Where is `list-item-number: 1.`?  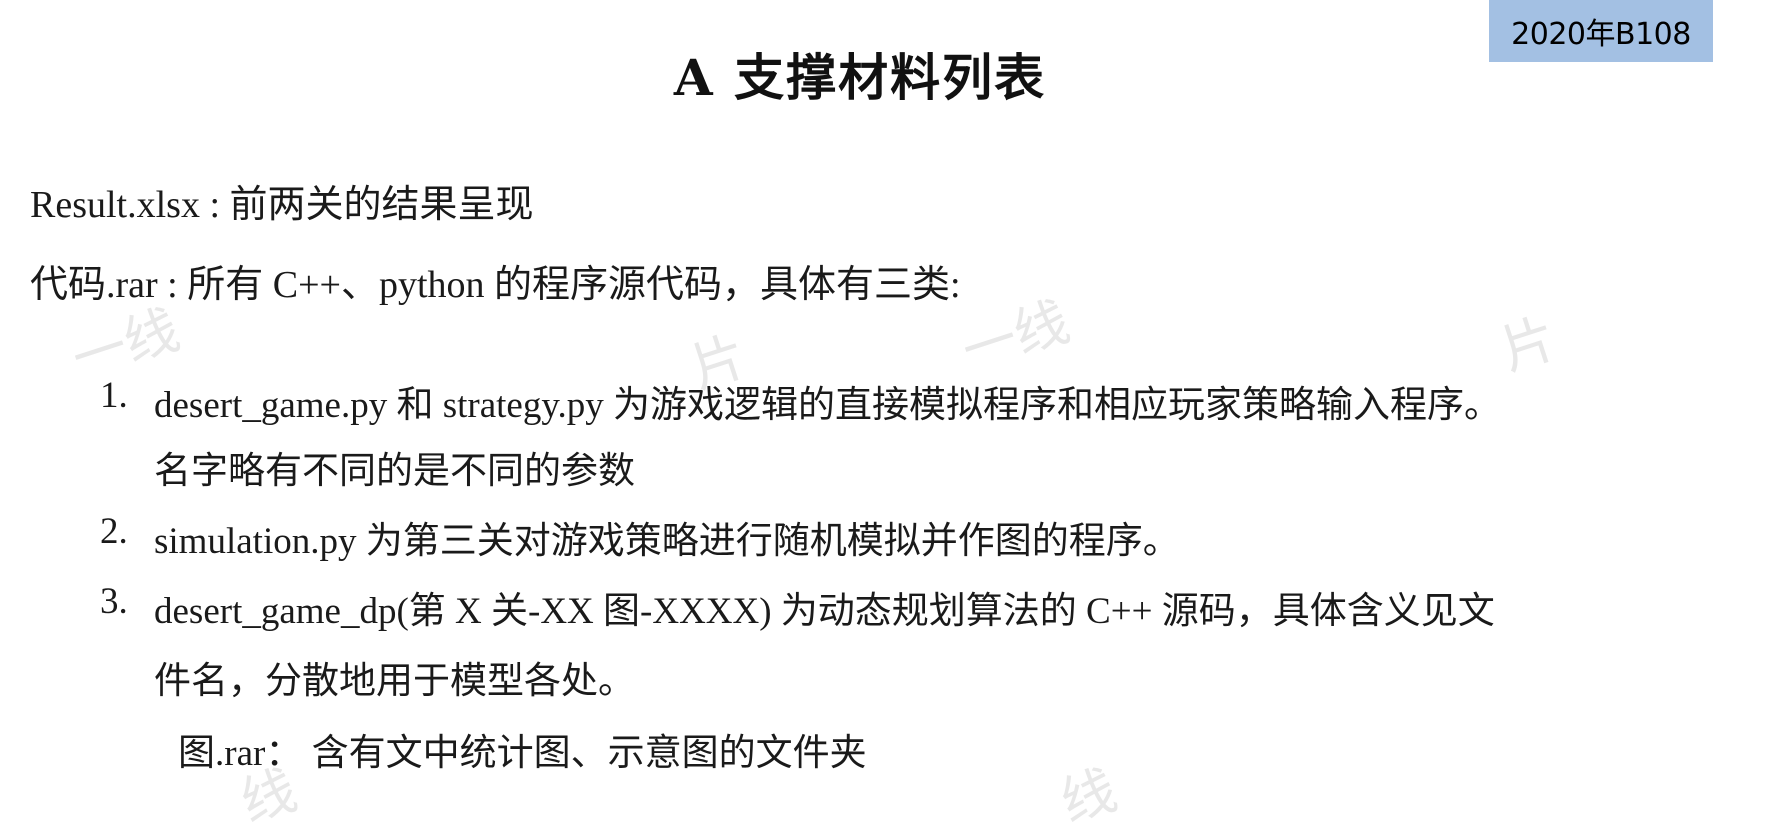 list-item-number: 1. is located at coordinates (114, 395).